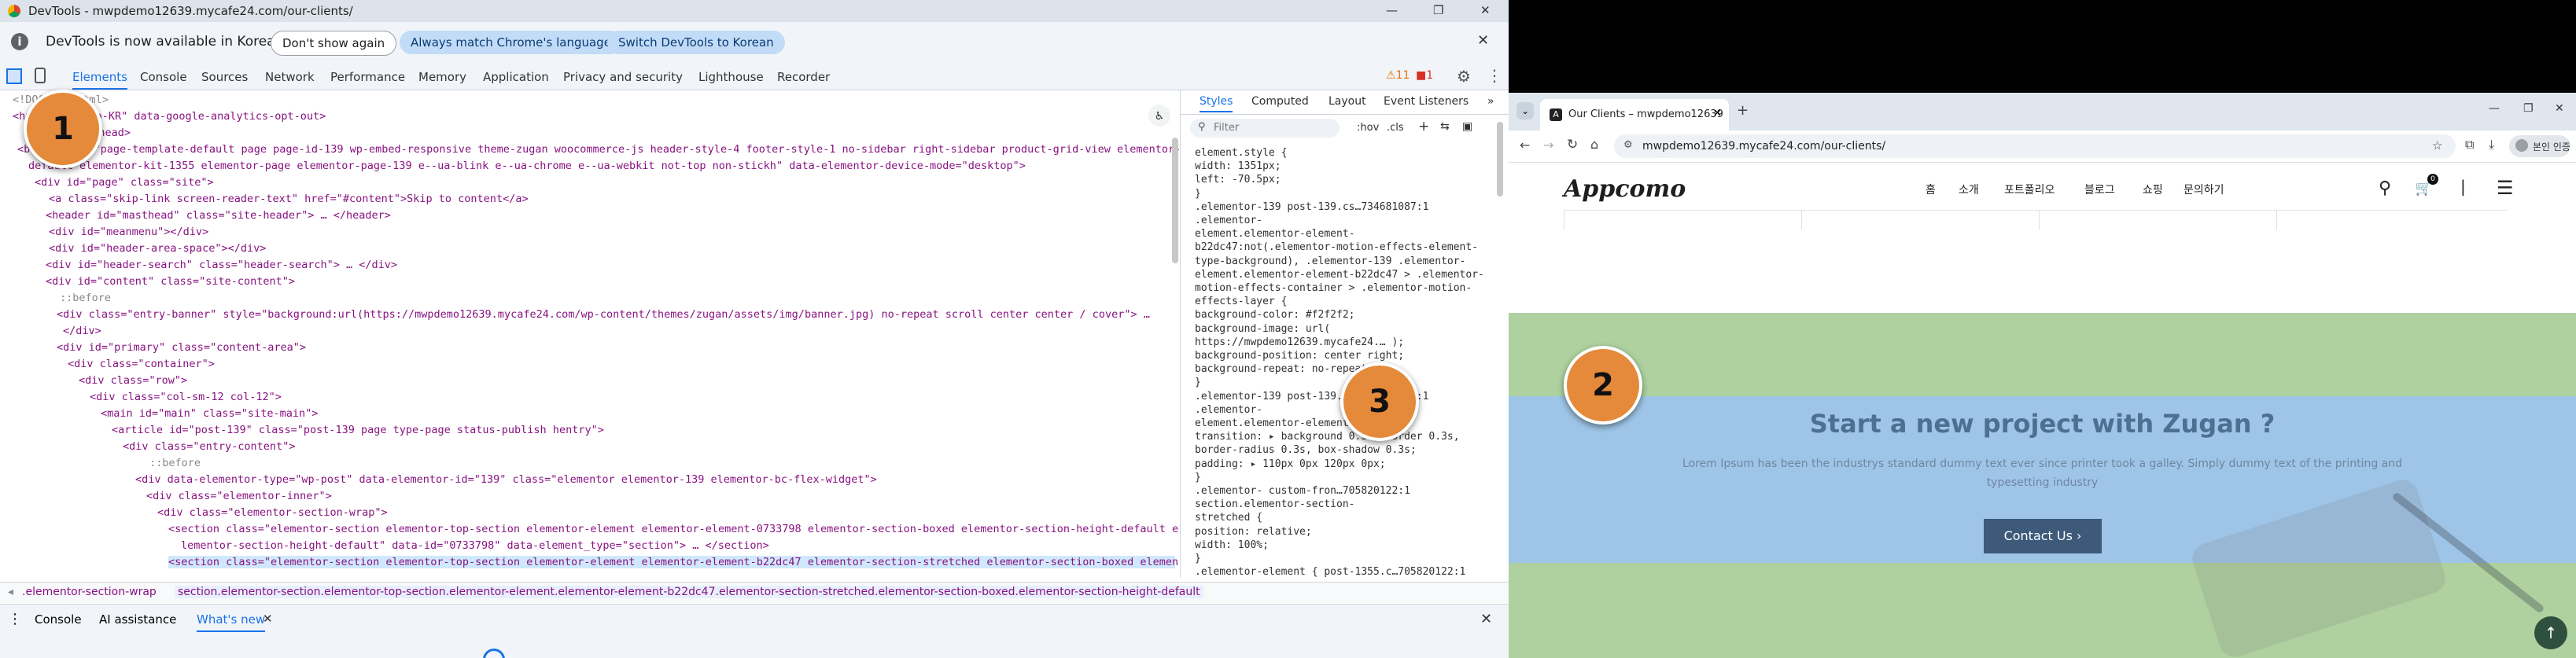  I want to click on minimize-icon: —, so click(2494, 108).